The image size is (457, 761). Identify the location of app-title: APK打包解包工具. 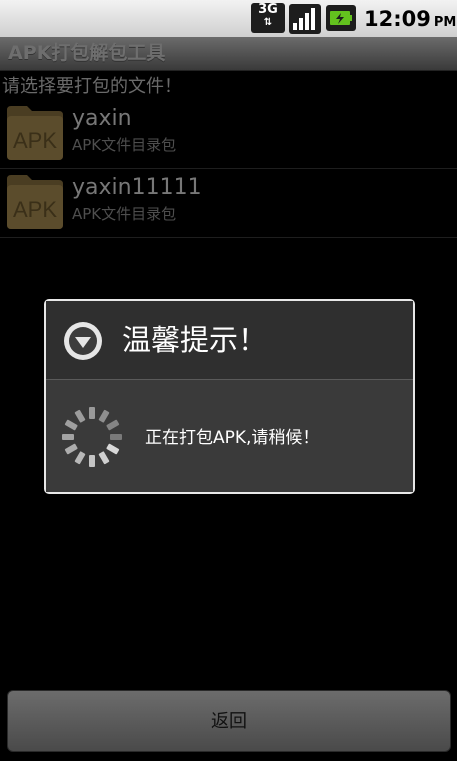
(87, 53).